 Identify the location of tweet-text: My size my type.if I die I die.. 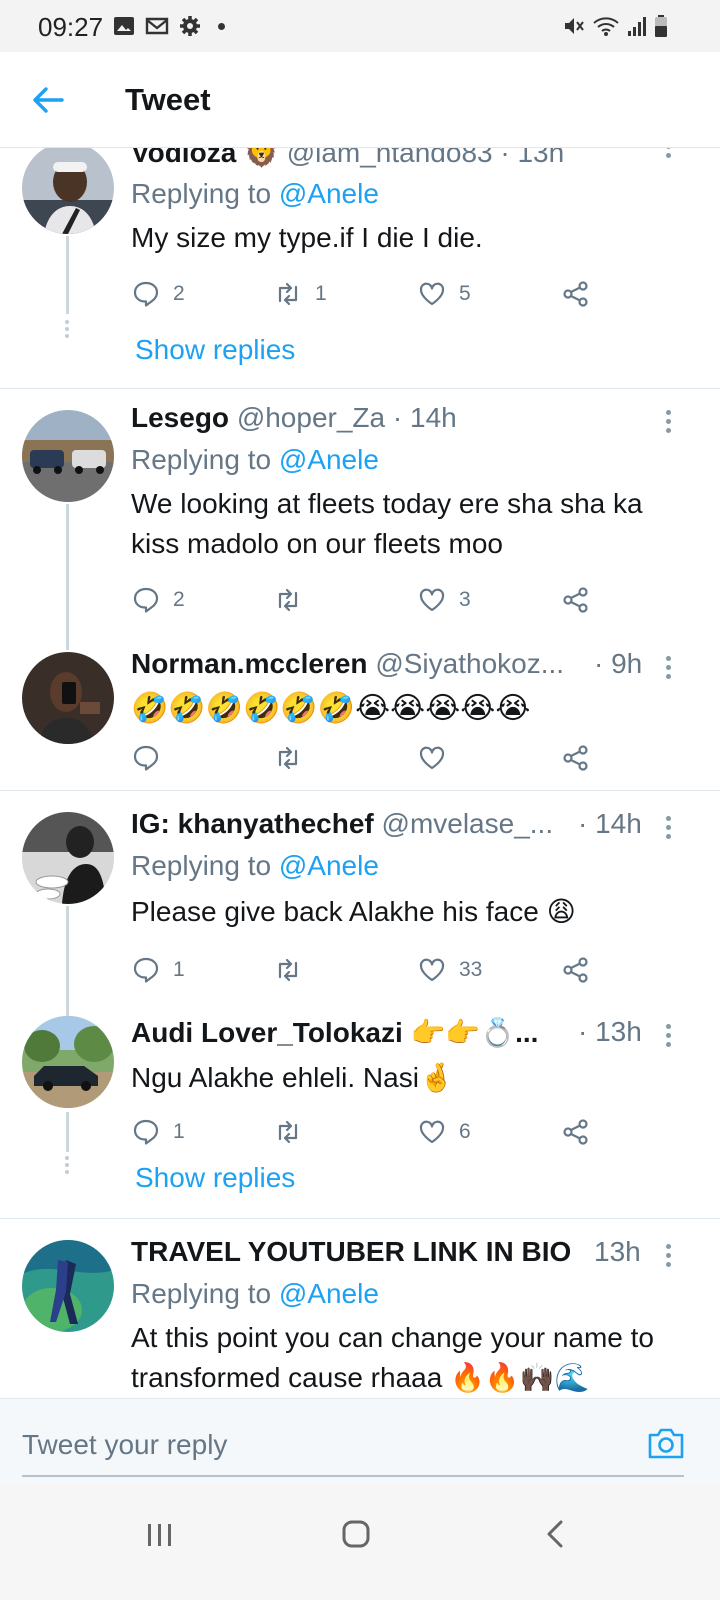
(307, 237).